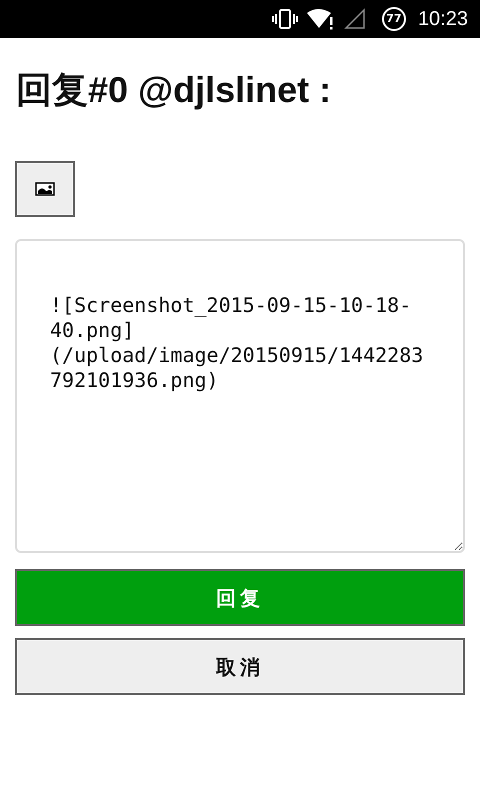 This screenshot has width=480, height=800. What do you see at coordinates (394, 19) in the screenshot?
I see `battery-indicator: 77` at bounding box center [394, 19].